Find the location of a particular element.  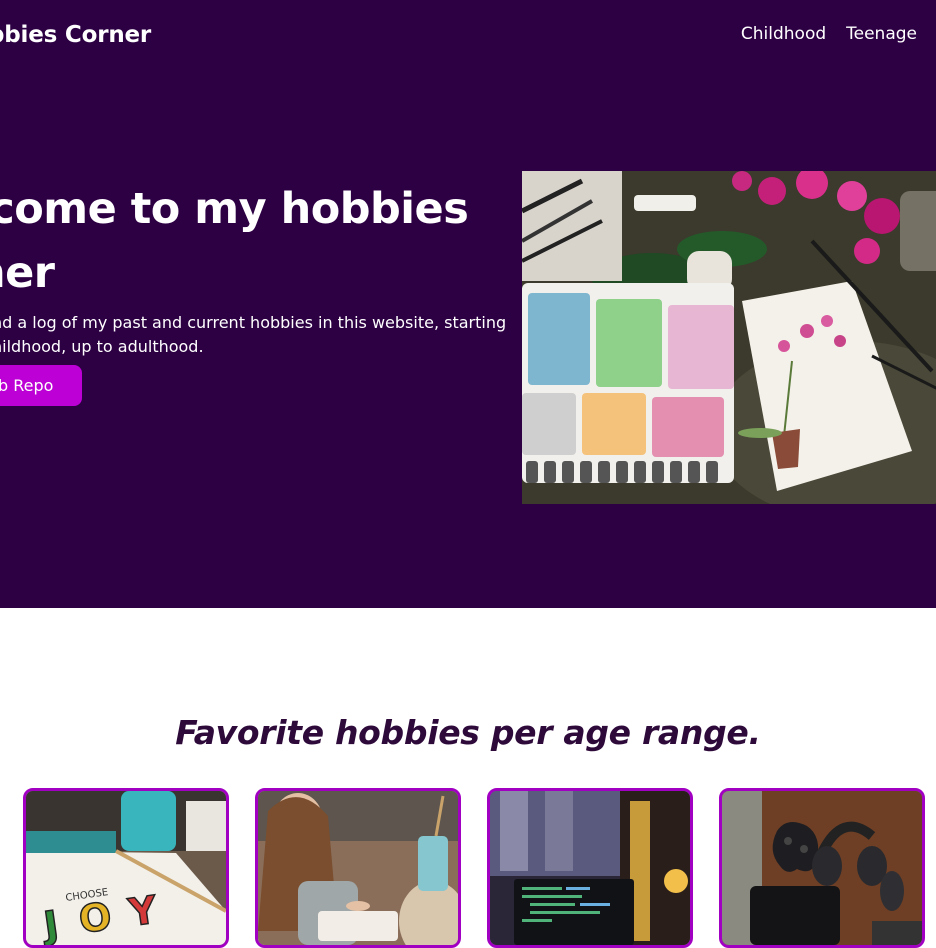

gaming-gear-image is located at coordinates (822, 868).